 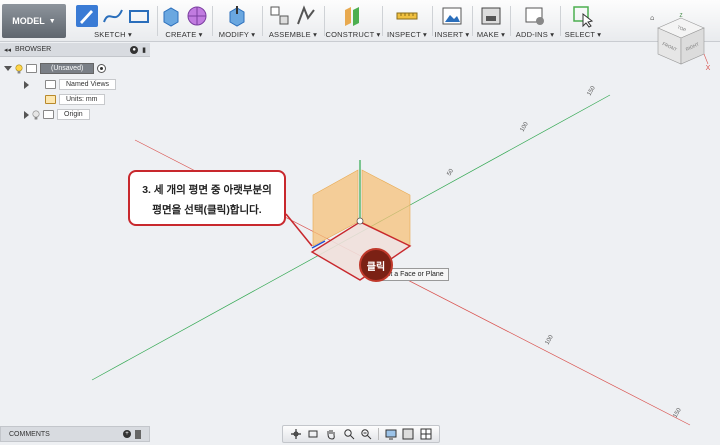 What do you see at coordinates (426, 434) in the screenshot?
I see `viewports-icon` at bounding box center [426, 434].